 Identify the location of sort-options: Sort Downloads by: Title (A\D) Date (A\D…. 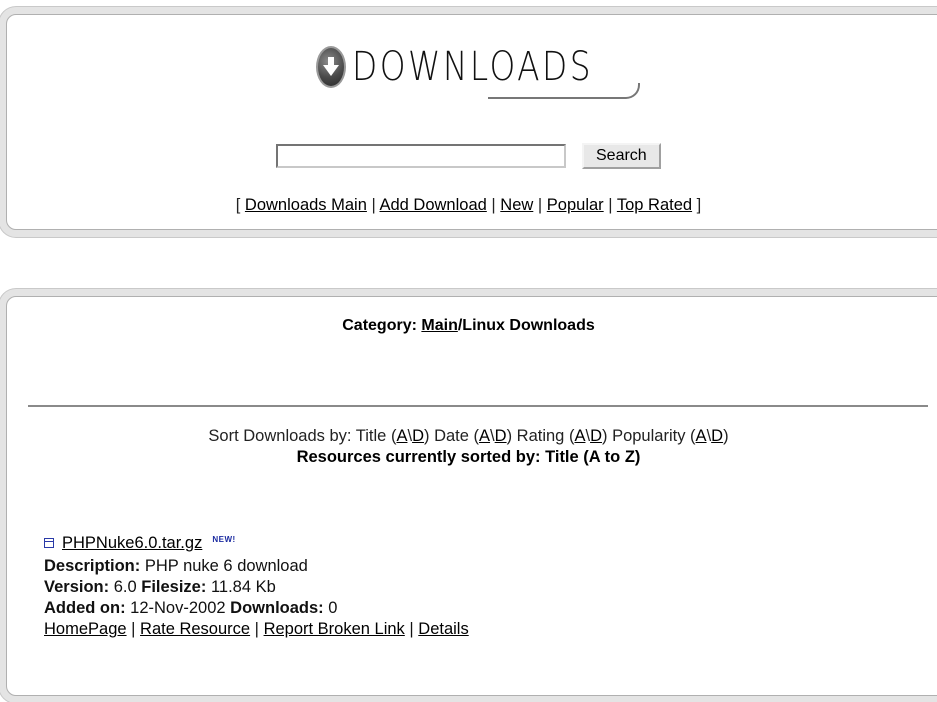
(468, 436).